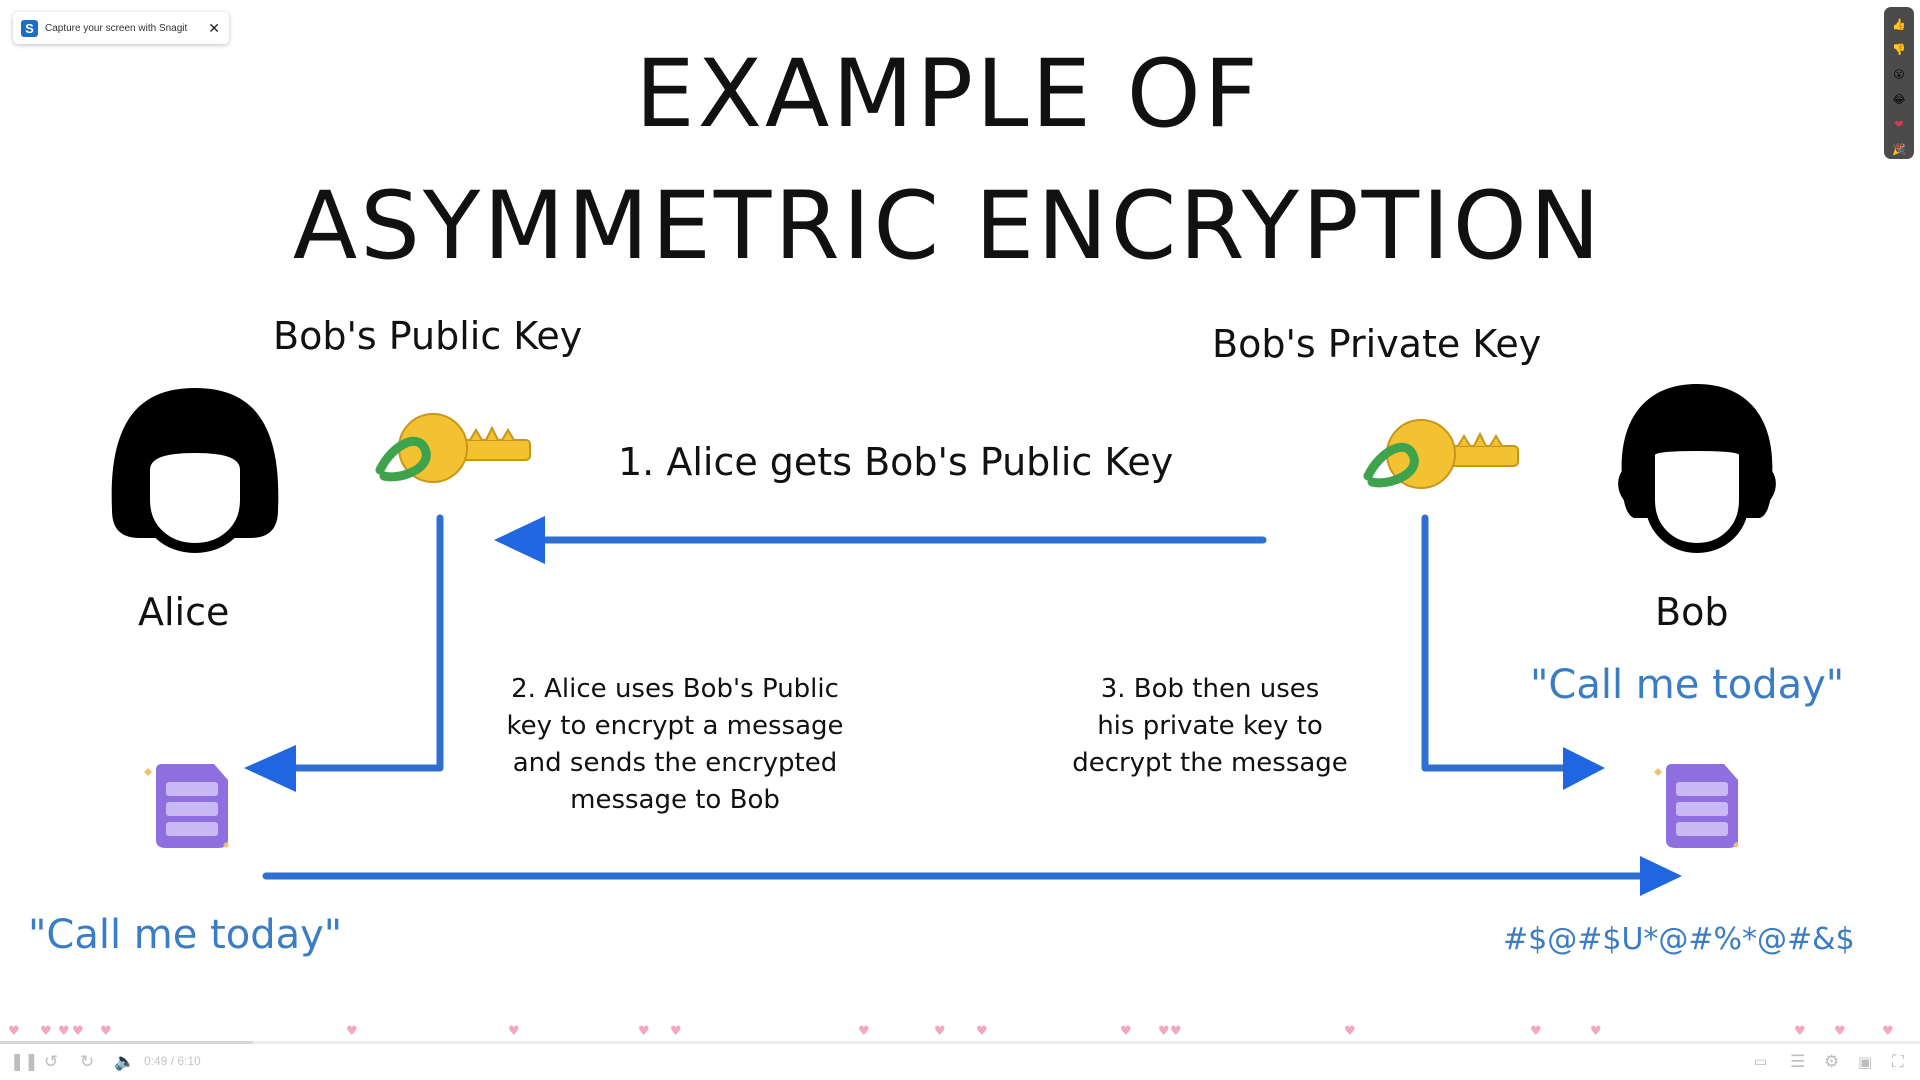 This screenshot has height=1080, width=1920. What do you see at coordinates (1441, 454) in the screenshot?
I see `private-key-icon` at bounding box center [1441, 454].